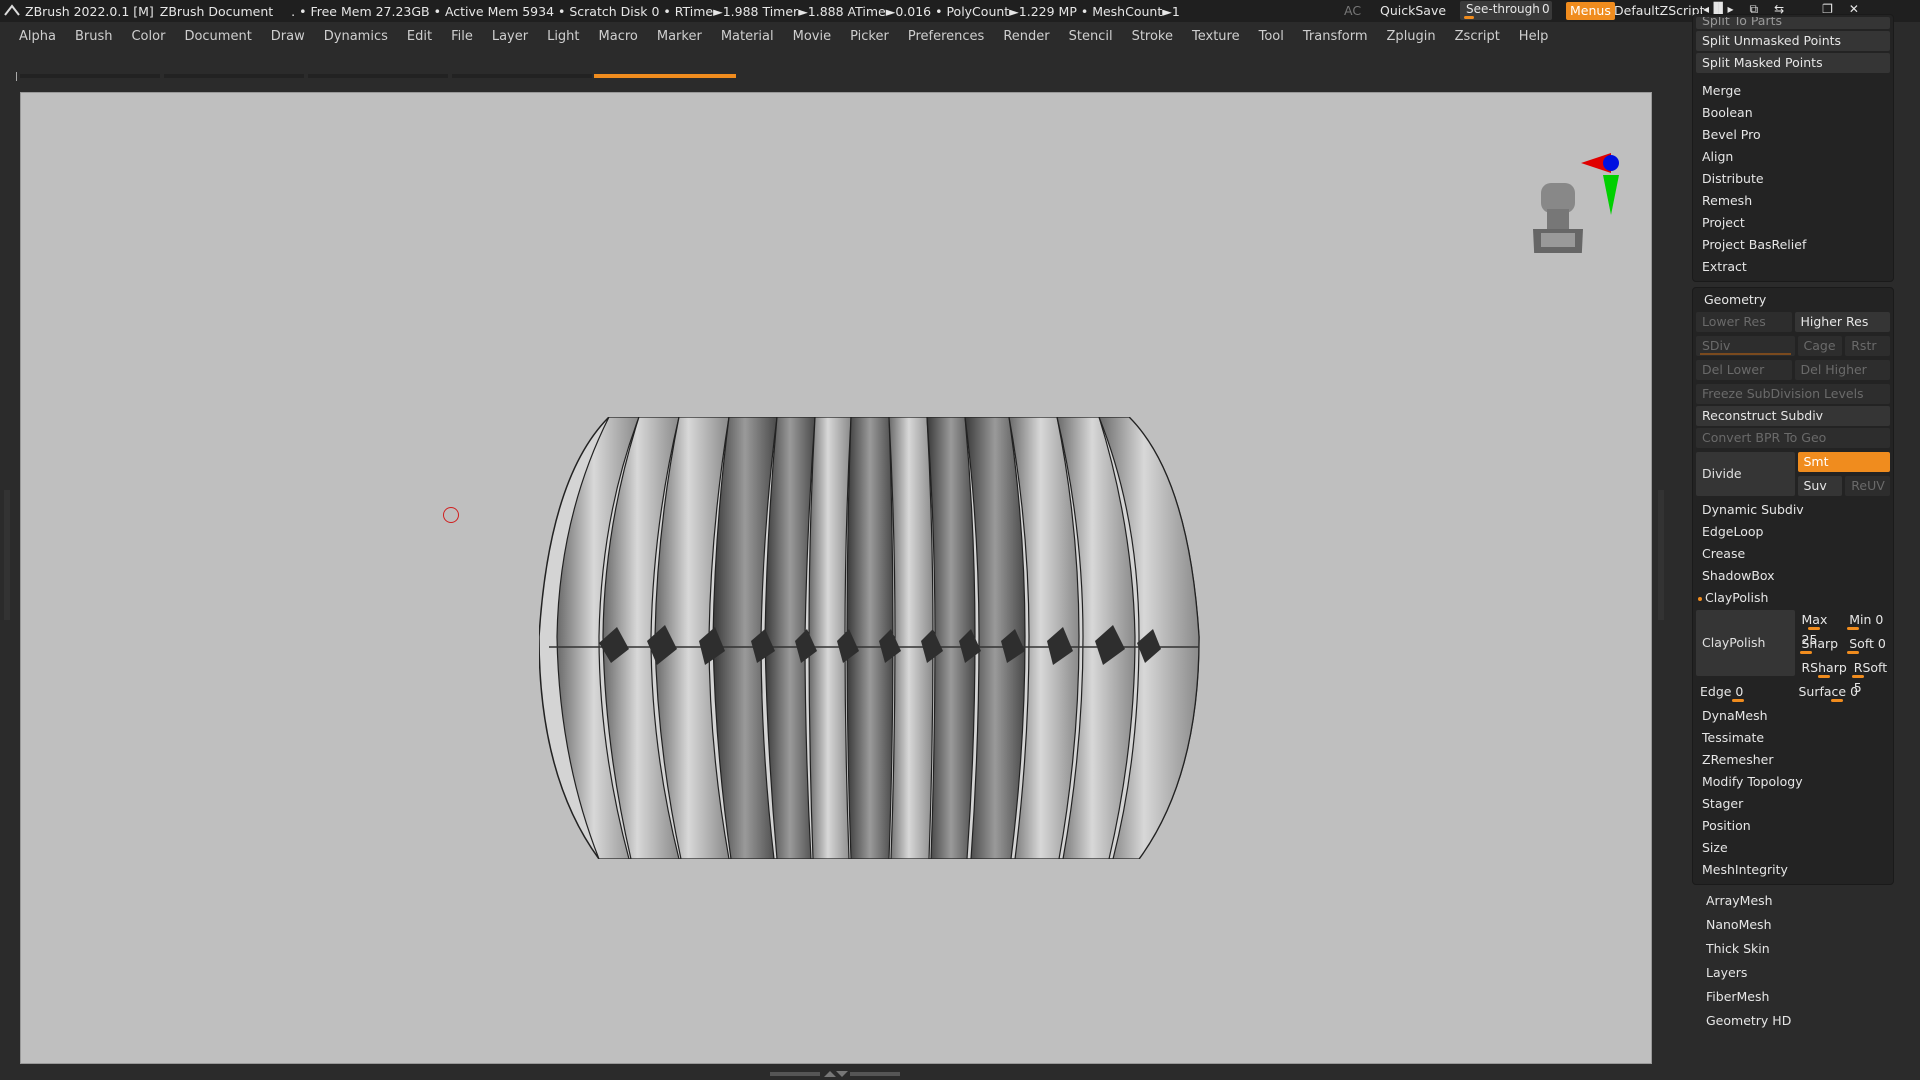  What do you see at coordinates (1836, 700) in the screenshot?
I see `surface-slider-fill` at bounding box center [1836, 700].